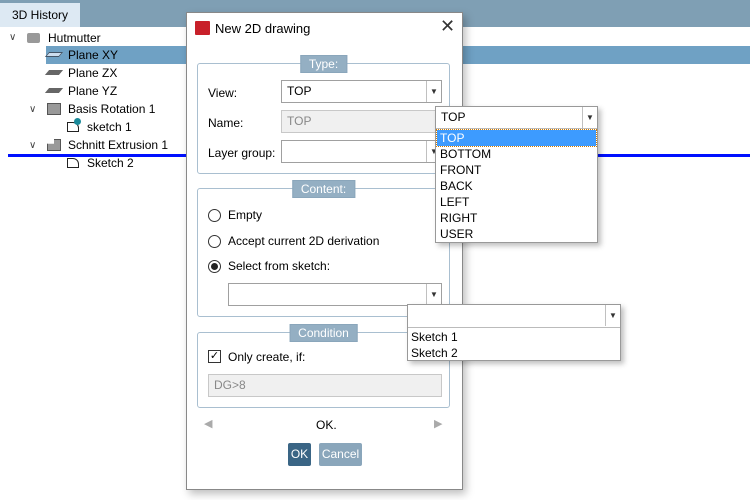 This screenshot has height=500, width=750. I want to click on view-dropdown-value: TOP ▼, so click(516, 118).